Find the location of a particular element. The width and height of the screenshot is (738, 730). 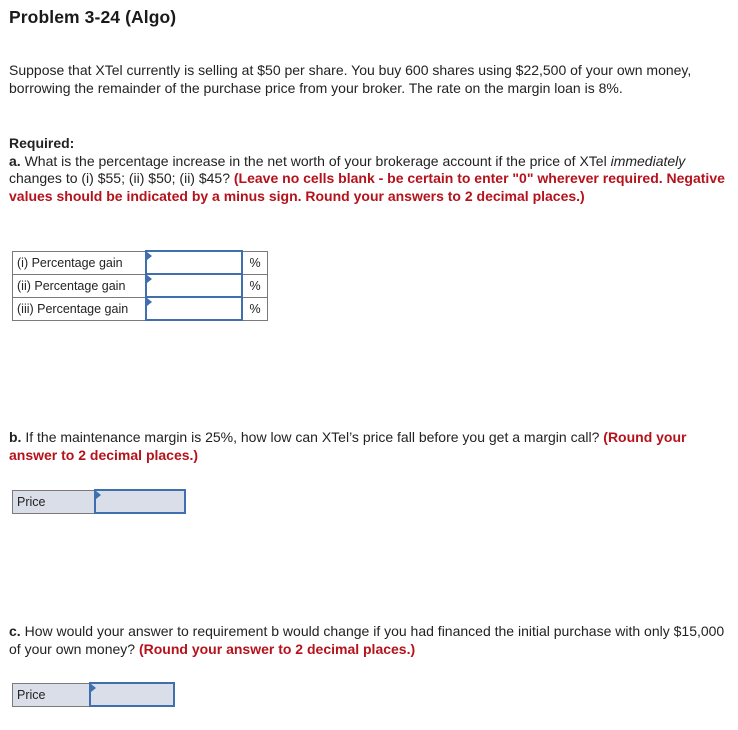

price-b-cell is located at coordinates (140, 501).